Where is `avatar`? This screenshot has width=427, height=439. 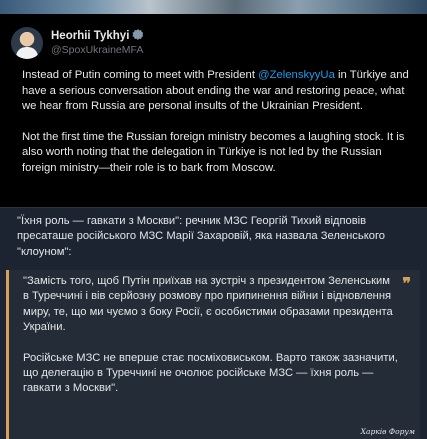
avatar is located at coordinates (27, 43).